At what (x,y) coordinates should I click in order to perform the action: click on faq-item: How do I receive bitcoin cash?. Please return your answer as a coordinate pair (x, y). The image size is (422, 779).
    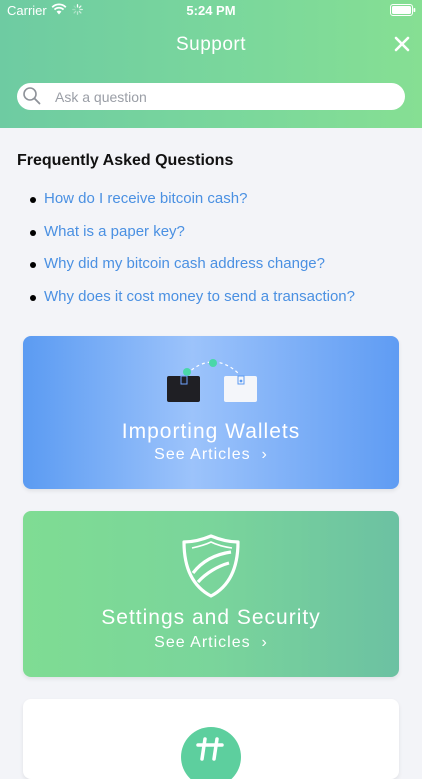
    Looking at the image, I should click on (192, 206).